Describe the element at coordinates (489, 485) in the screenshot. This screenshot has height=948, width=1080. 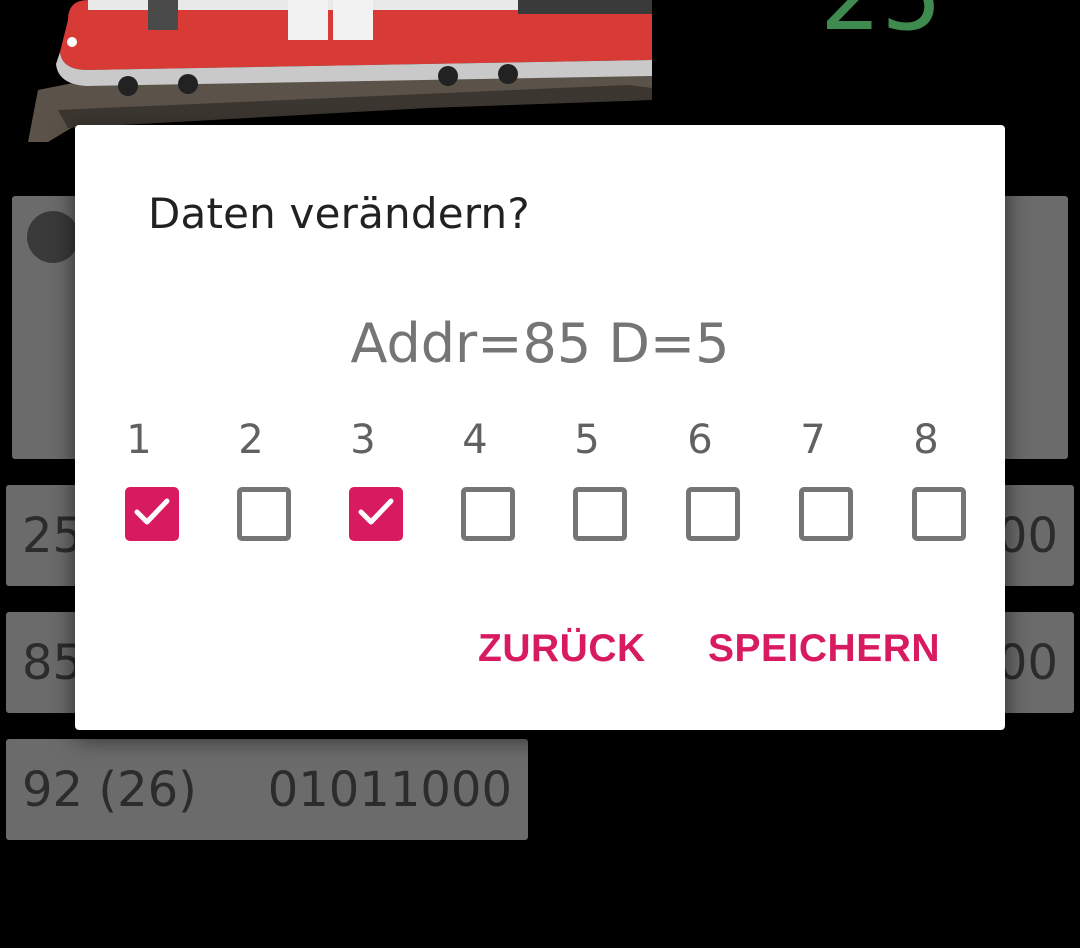
I see `bit-column-4: 4` at that location.